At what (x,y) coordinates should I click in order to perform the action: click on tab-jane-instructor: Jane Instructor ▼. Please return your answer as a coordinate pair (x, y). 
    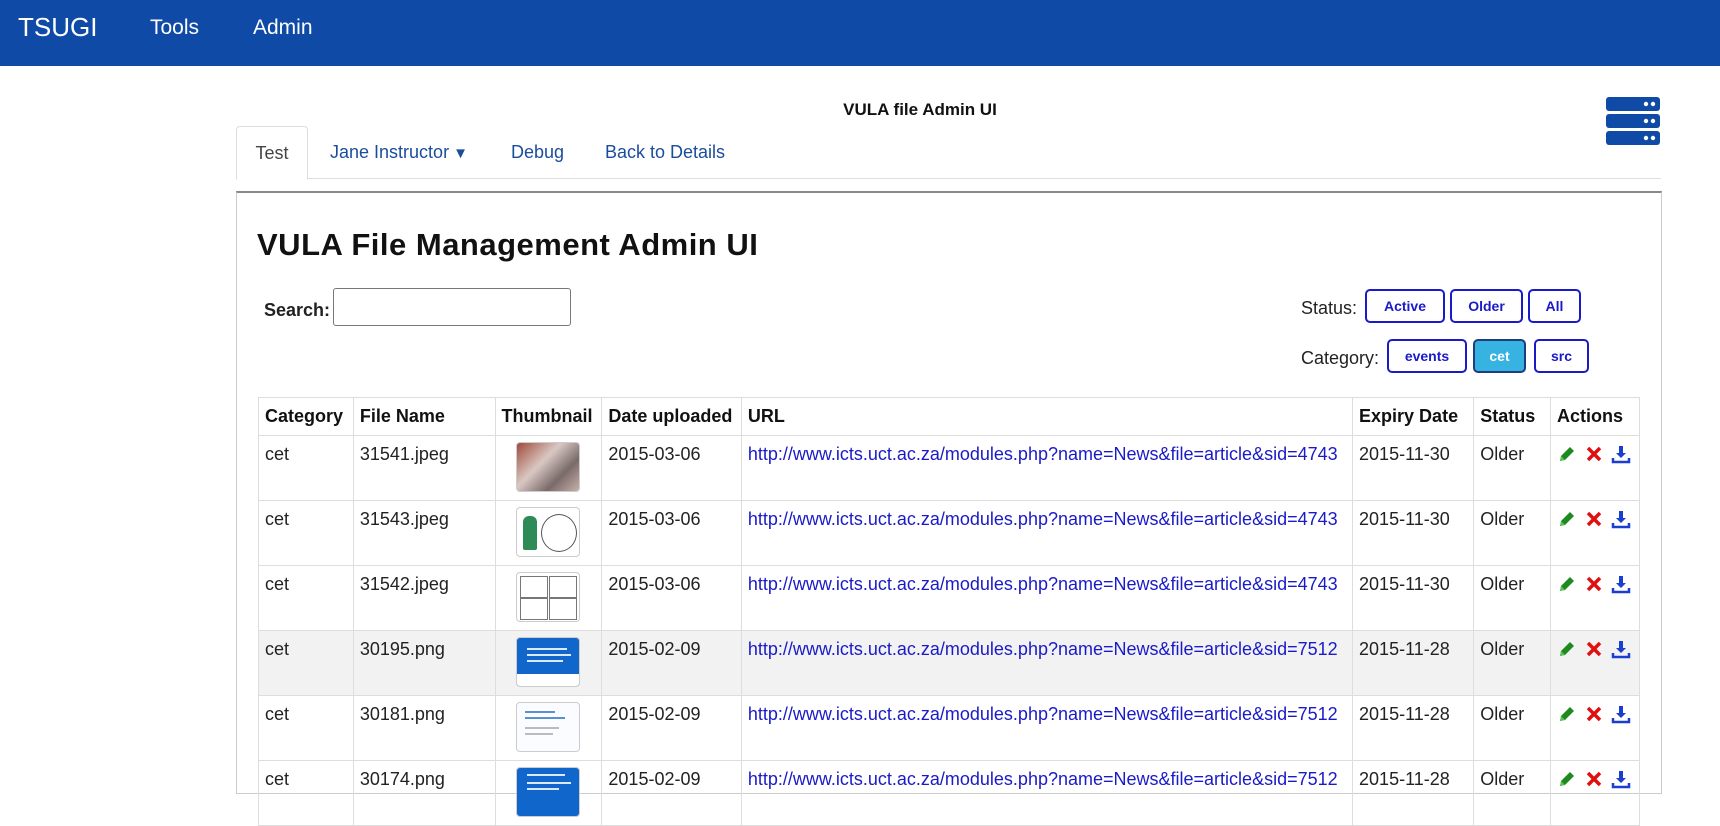
    Looking at the image, I should click on (399, 152).